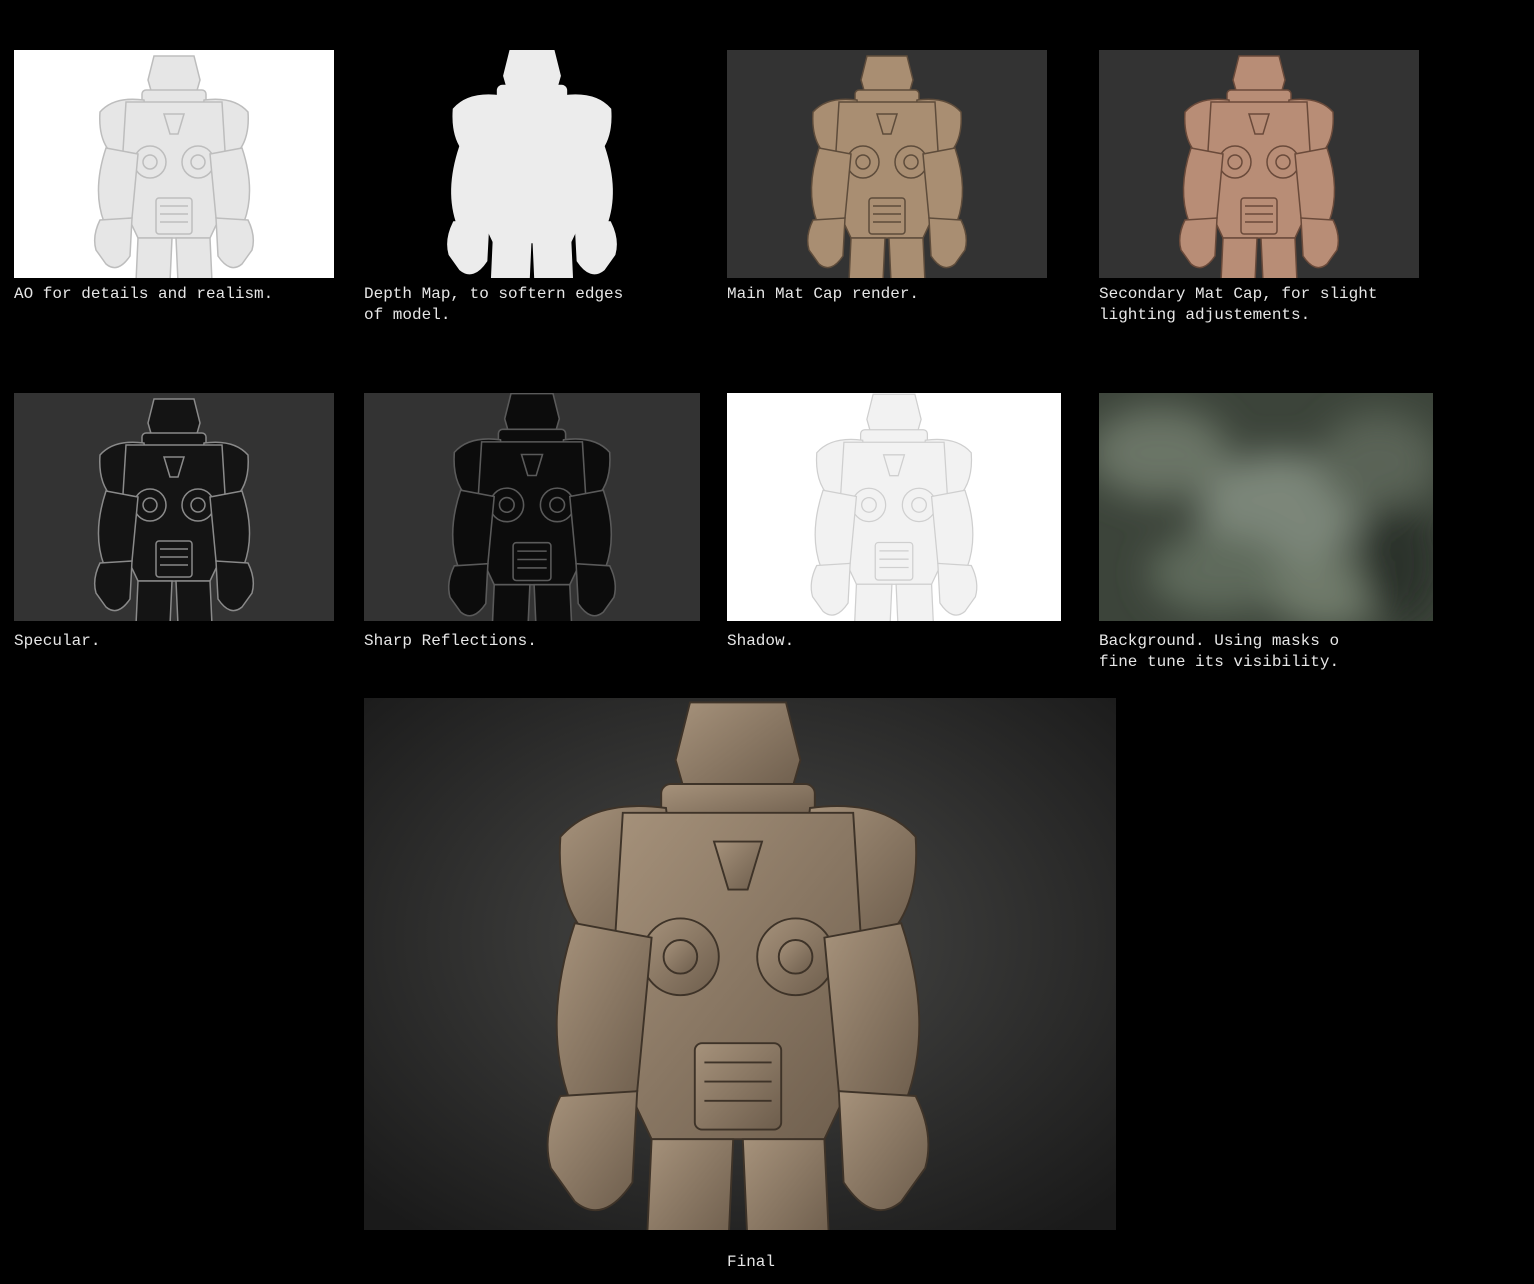 The width and height of the screenshot is (1534, 1284). What do you see at coordinates (1266, 507) in the screenshot?
I see `background-image` at bounding box center [1266, 507].